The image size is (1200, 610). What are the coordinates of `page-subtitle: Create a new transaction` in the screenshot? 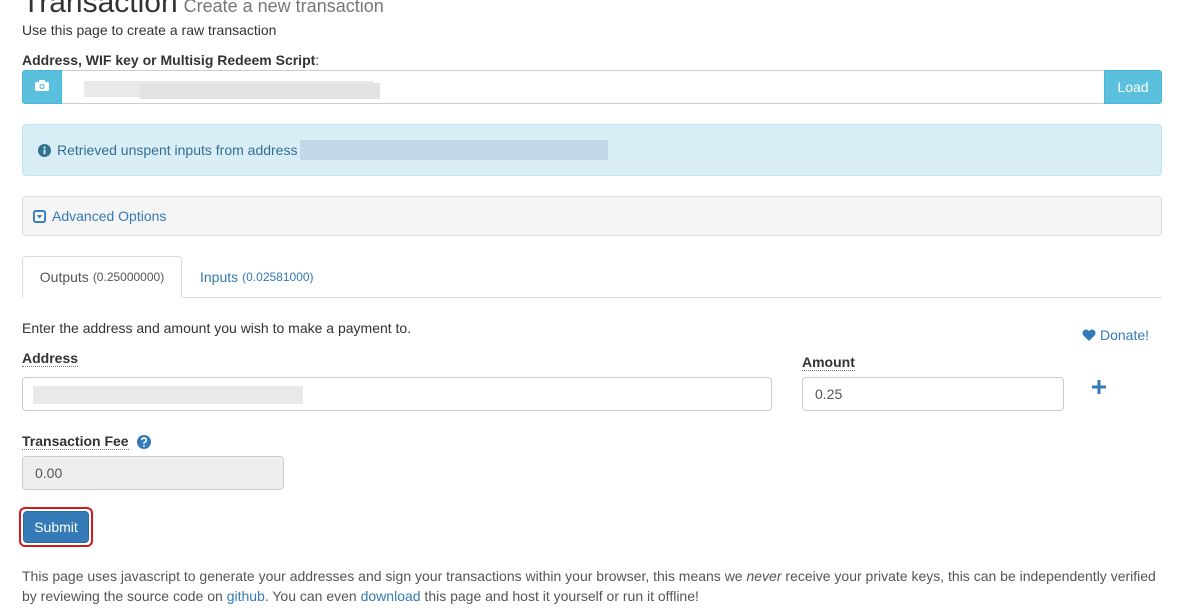 It's located at (283, 8).